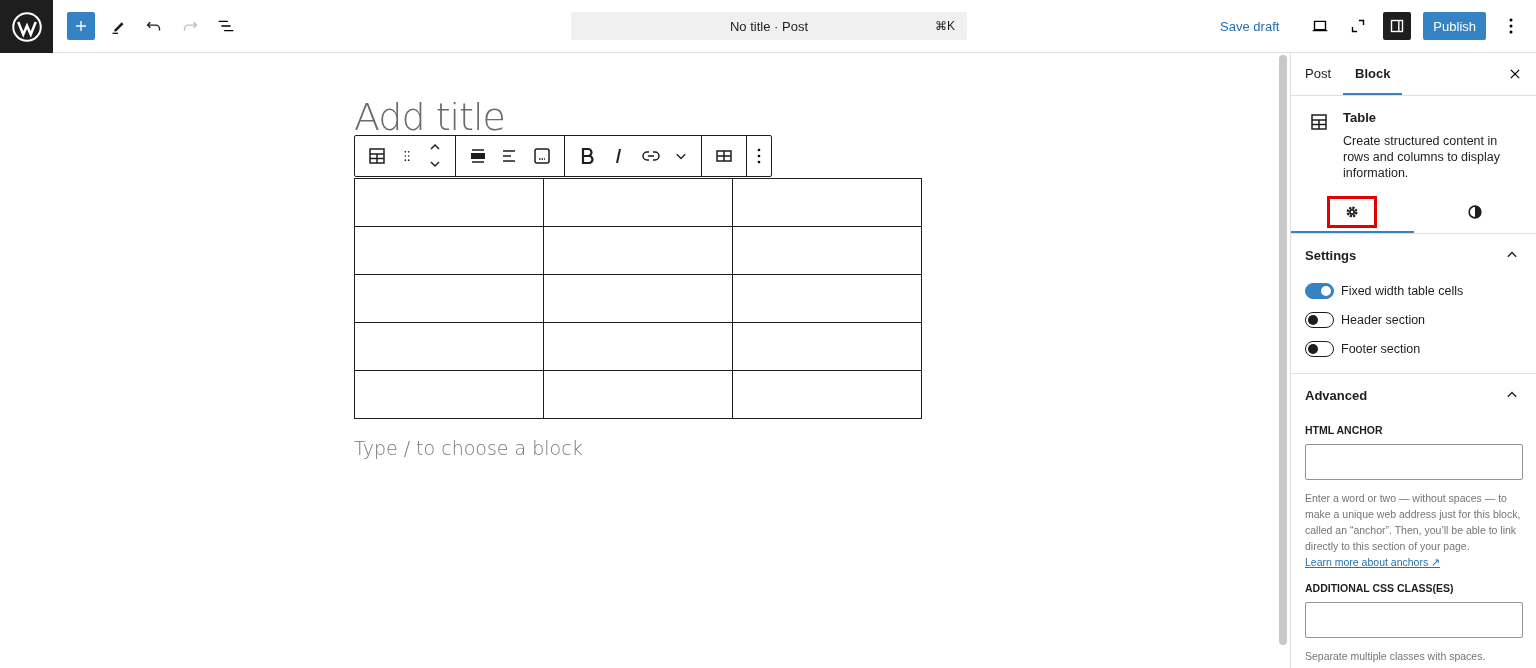  Describe the element at coordinates (1413, 395) in the screenshot. I see `advanced-panel-header: Advanced` at that location.